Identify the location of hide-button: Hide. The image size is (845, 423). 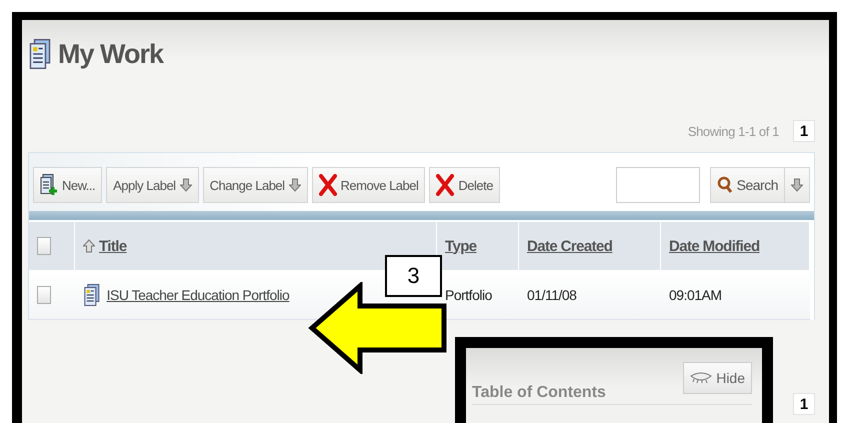
(717, 378).